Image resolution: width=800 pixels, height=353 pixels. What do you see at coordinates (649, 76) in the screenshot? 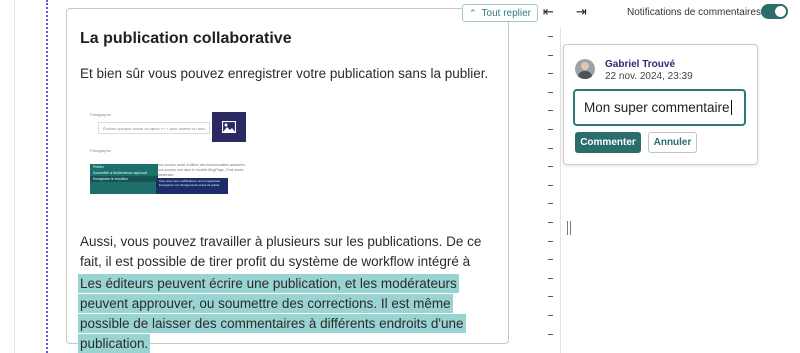
I see `comment-timestamp: 22 nov. 2024, 23:39` at bounding box center [649, 76].